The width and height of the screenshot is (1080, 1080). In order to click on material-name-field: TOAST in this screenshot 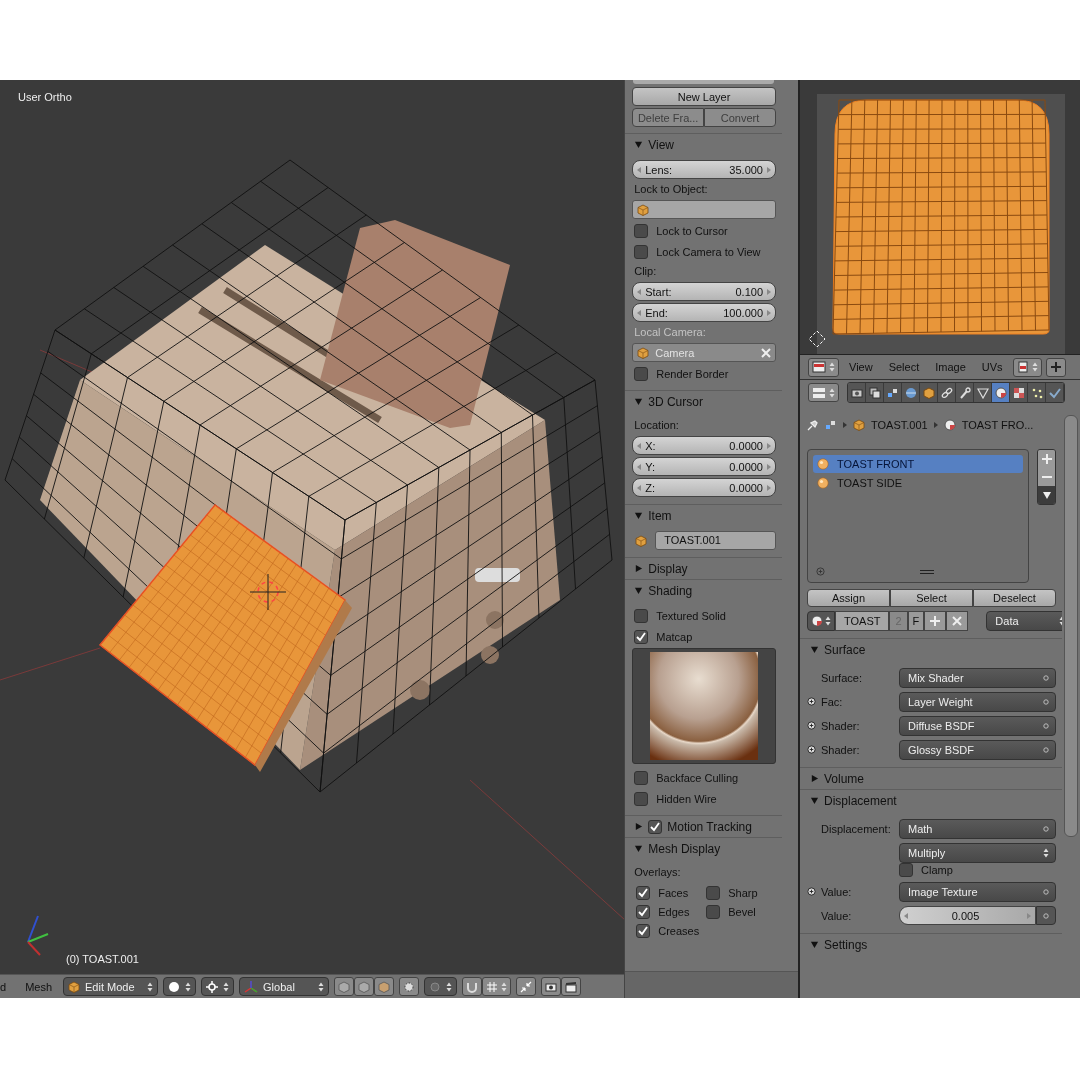, I will do `click(862, 621)`.